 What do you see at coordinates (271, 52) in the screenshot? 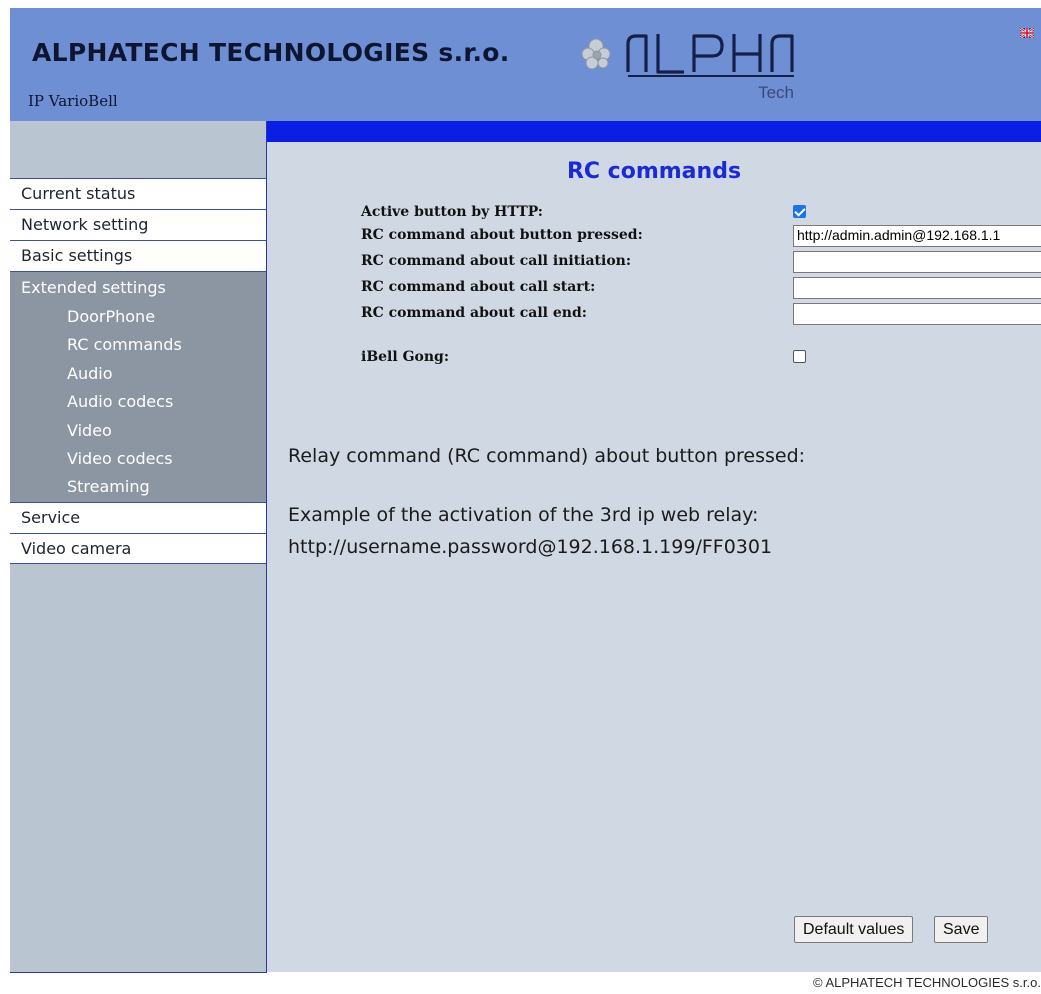
I see `company-name: ALPHATECH TECHNOLOGIES s.r.o.` at bounding box center [271, 52].